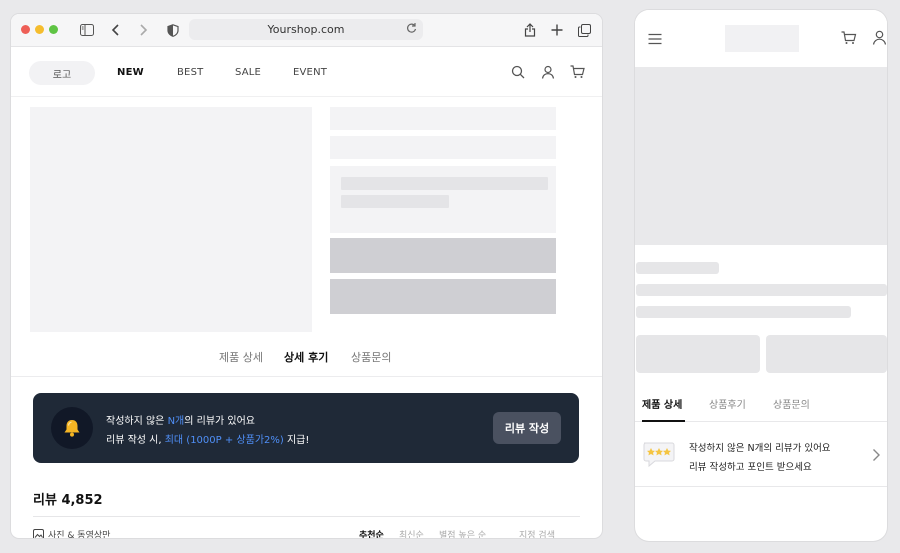 The width and height of the screenshot is (900, 553). I want to click on review-stars-icon, so click(659, 454).